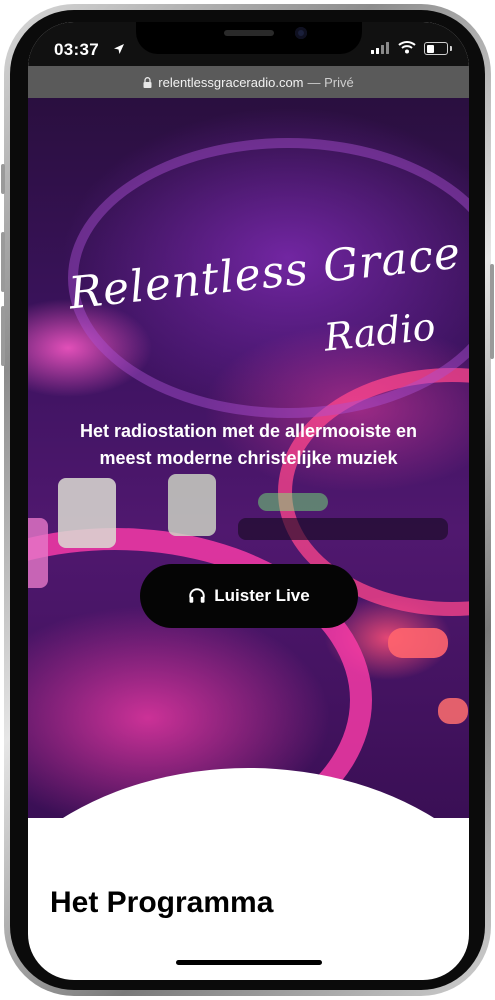 The width and height of the screenshot is (495, 1000). I want to click on lock-icon, so click(147, 82).